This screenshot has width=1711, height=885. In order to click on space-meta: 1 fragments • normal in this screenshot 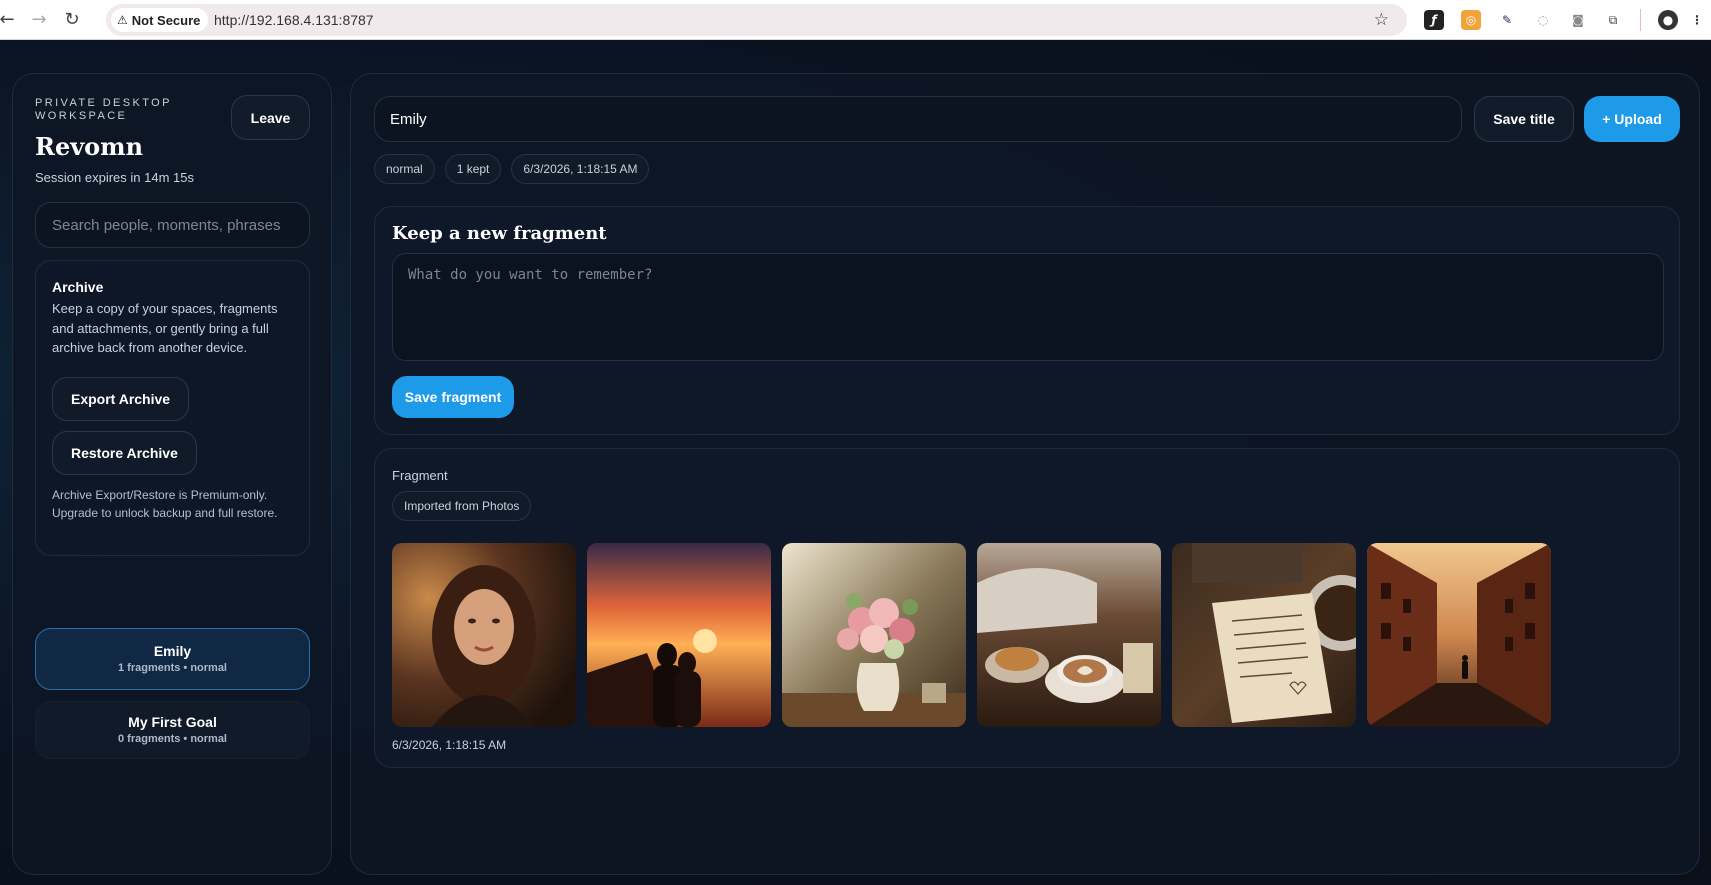, I will do `click(172, 668)`.